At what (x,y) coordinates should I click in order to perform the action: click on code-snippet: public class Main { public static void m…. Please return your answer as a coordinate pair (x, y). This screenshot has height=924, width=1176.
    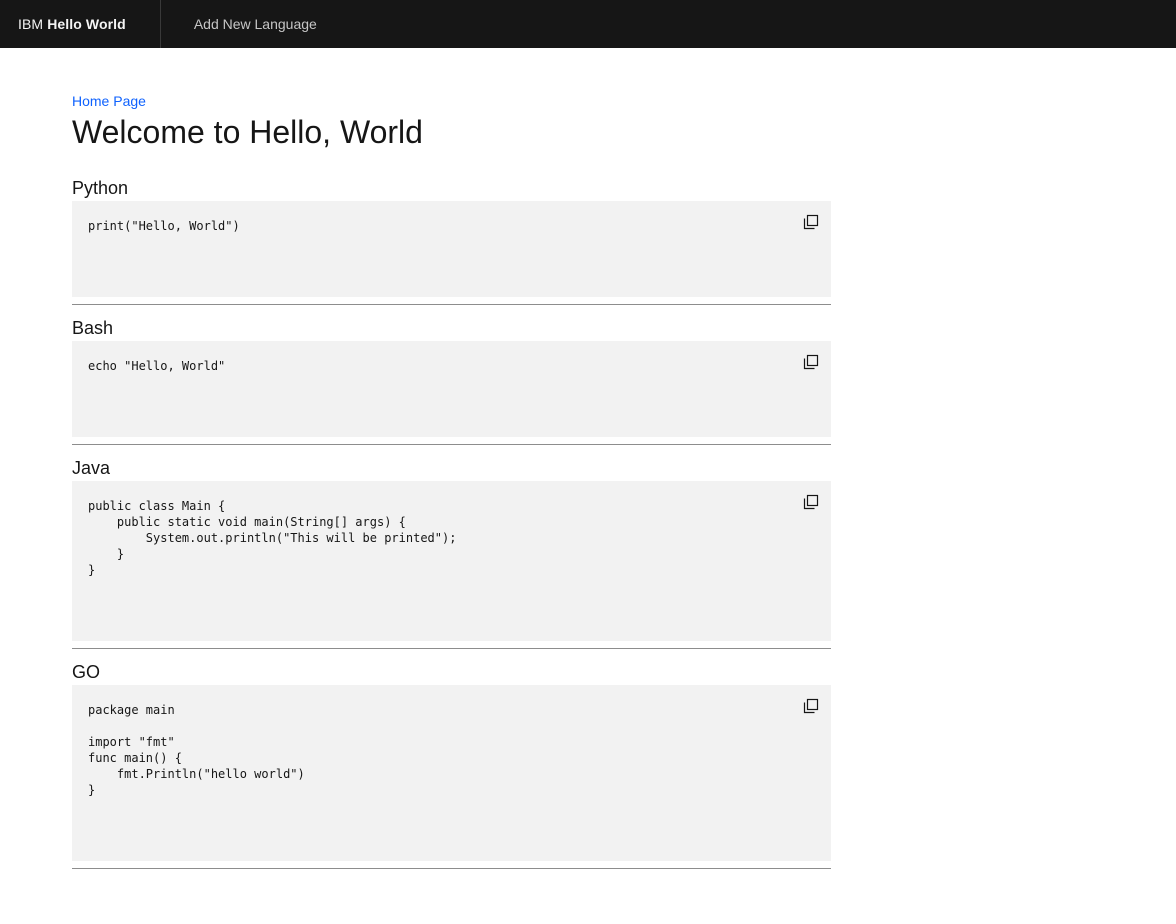
    Looking at the image, I should click on (451, 561).